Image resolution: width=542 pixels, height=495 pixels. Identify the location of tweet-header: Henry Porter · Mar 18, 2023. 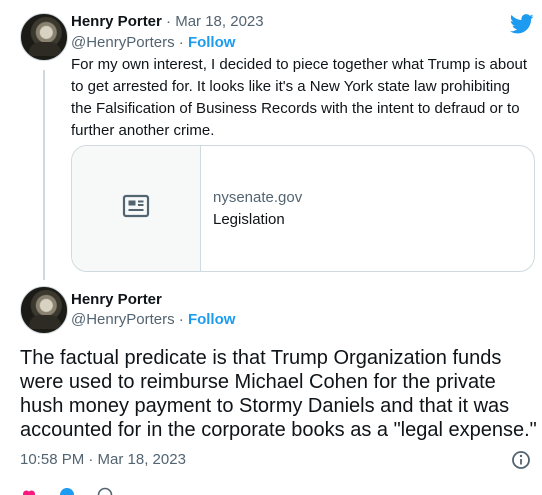
(167, 22).